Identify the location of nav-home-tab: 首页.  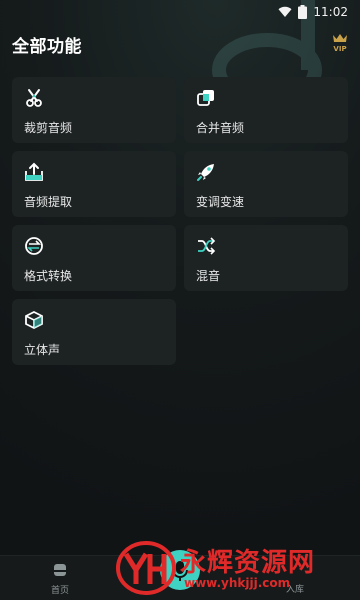
(60, 579).